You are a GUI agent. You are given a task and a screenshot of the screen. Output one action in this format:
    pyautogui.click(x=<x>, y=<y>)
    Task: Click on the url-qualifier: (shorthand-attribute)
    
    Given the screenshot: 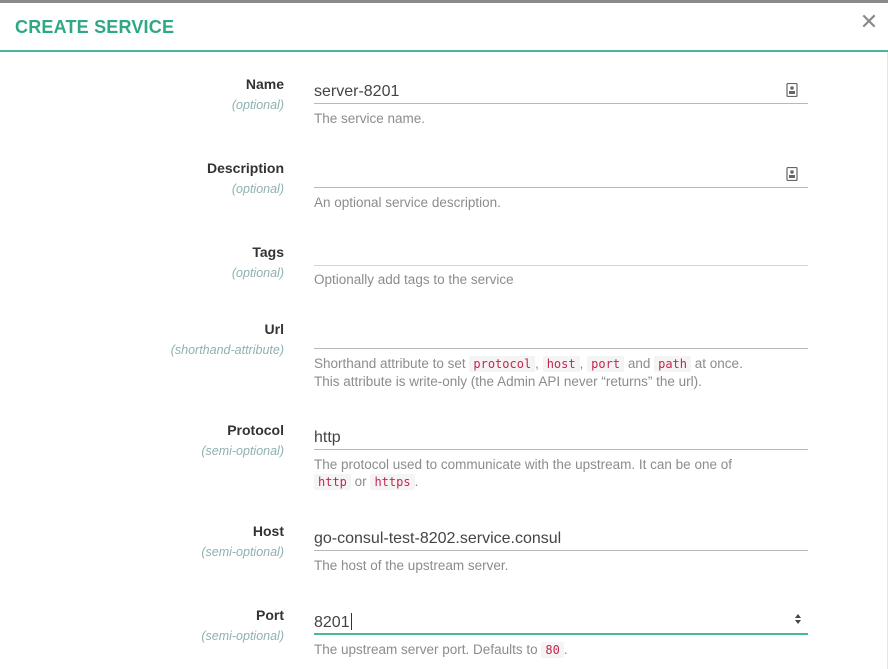 What is the action you would take?
    pyautogui.click(x=227, y=350)
    